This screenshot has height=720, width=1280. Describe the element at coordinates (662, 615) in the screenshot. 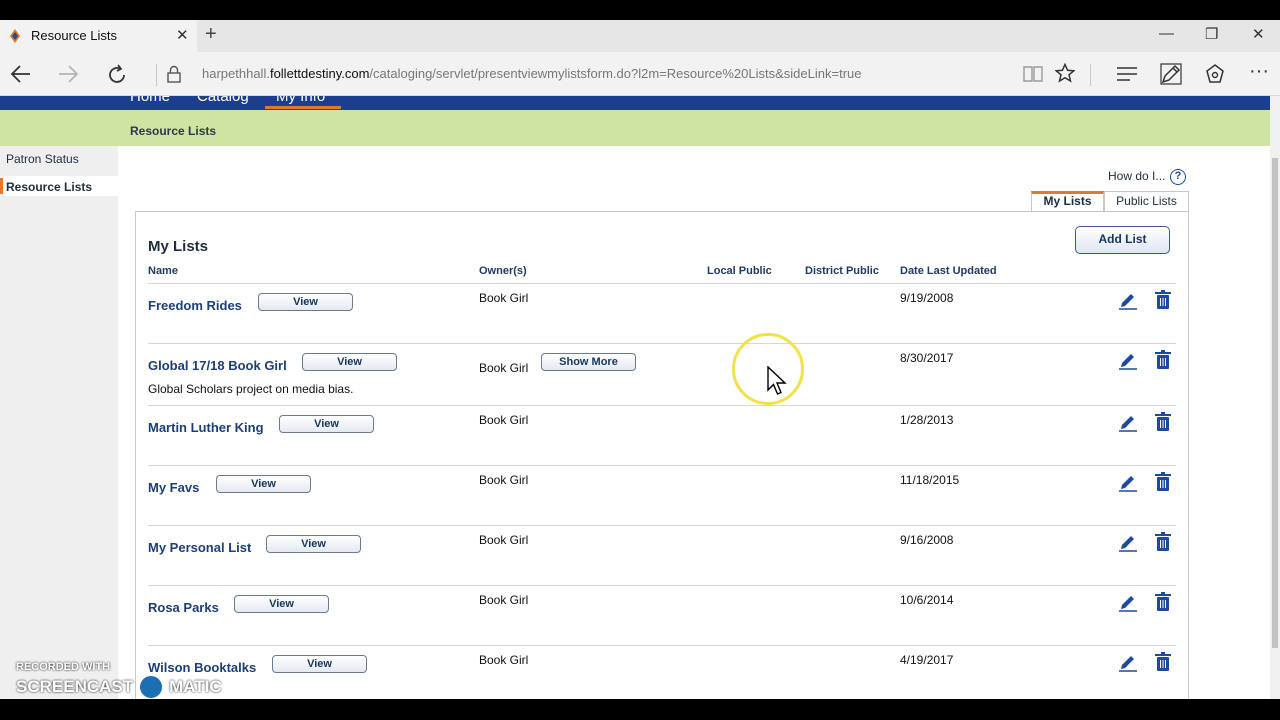

I see `list-row: Rosa Parks View Book Girl 10/6/2014` at that location.